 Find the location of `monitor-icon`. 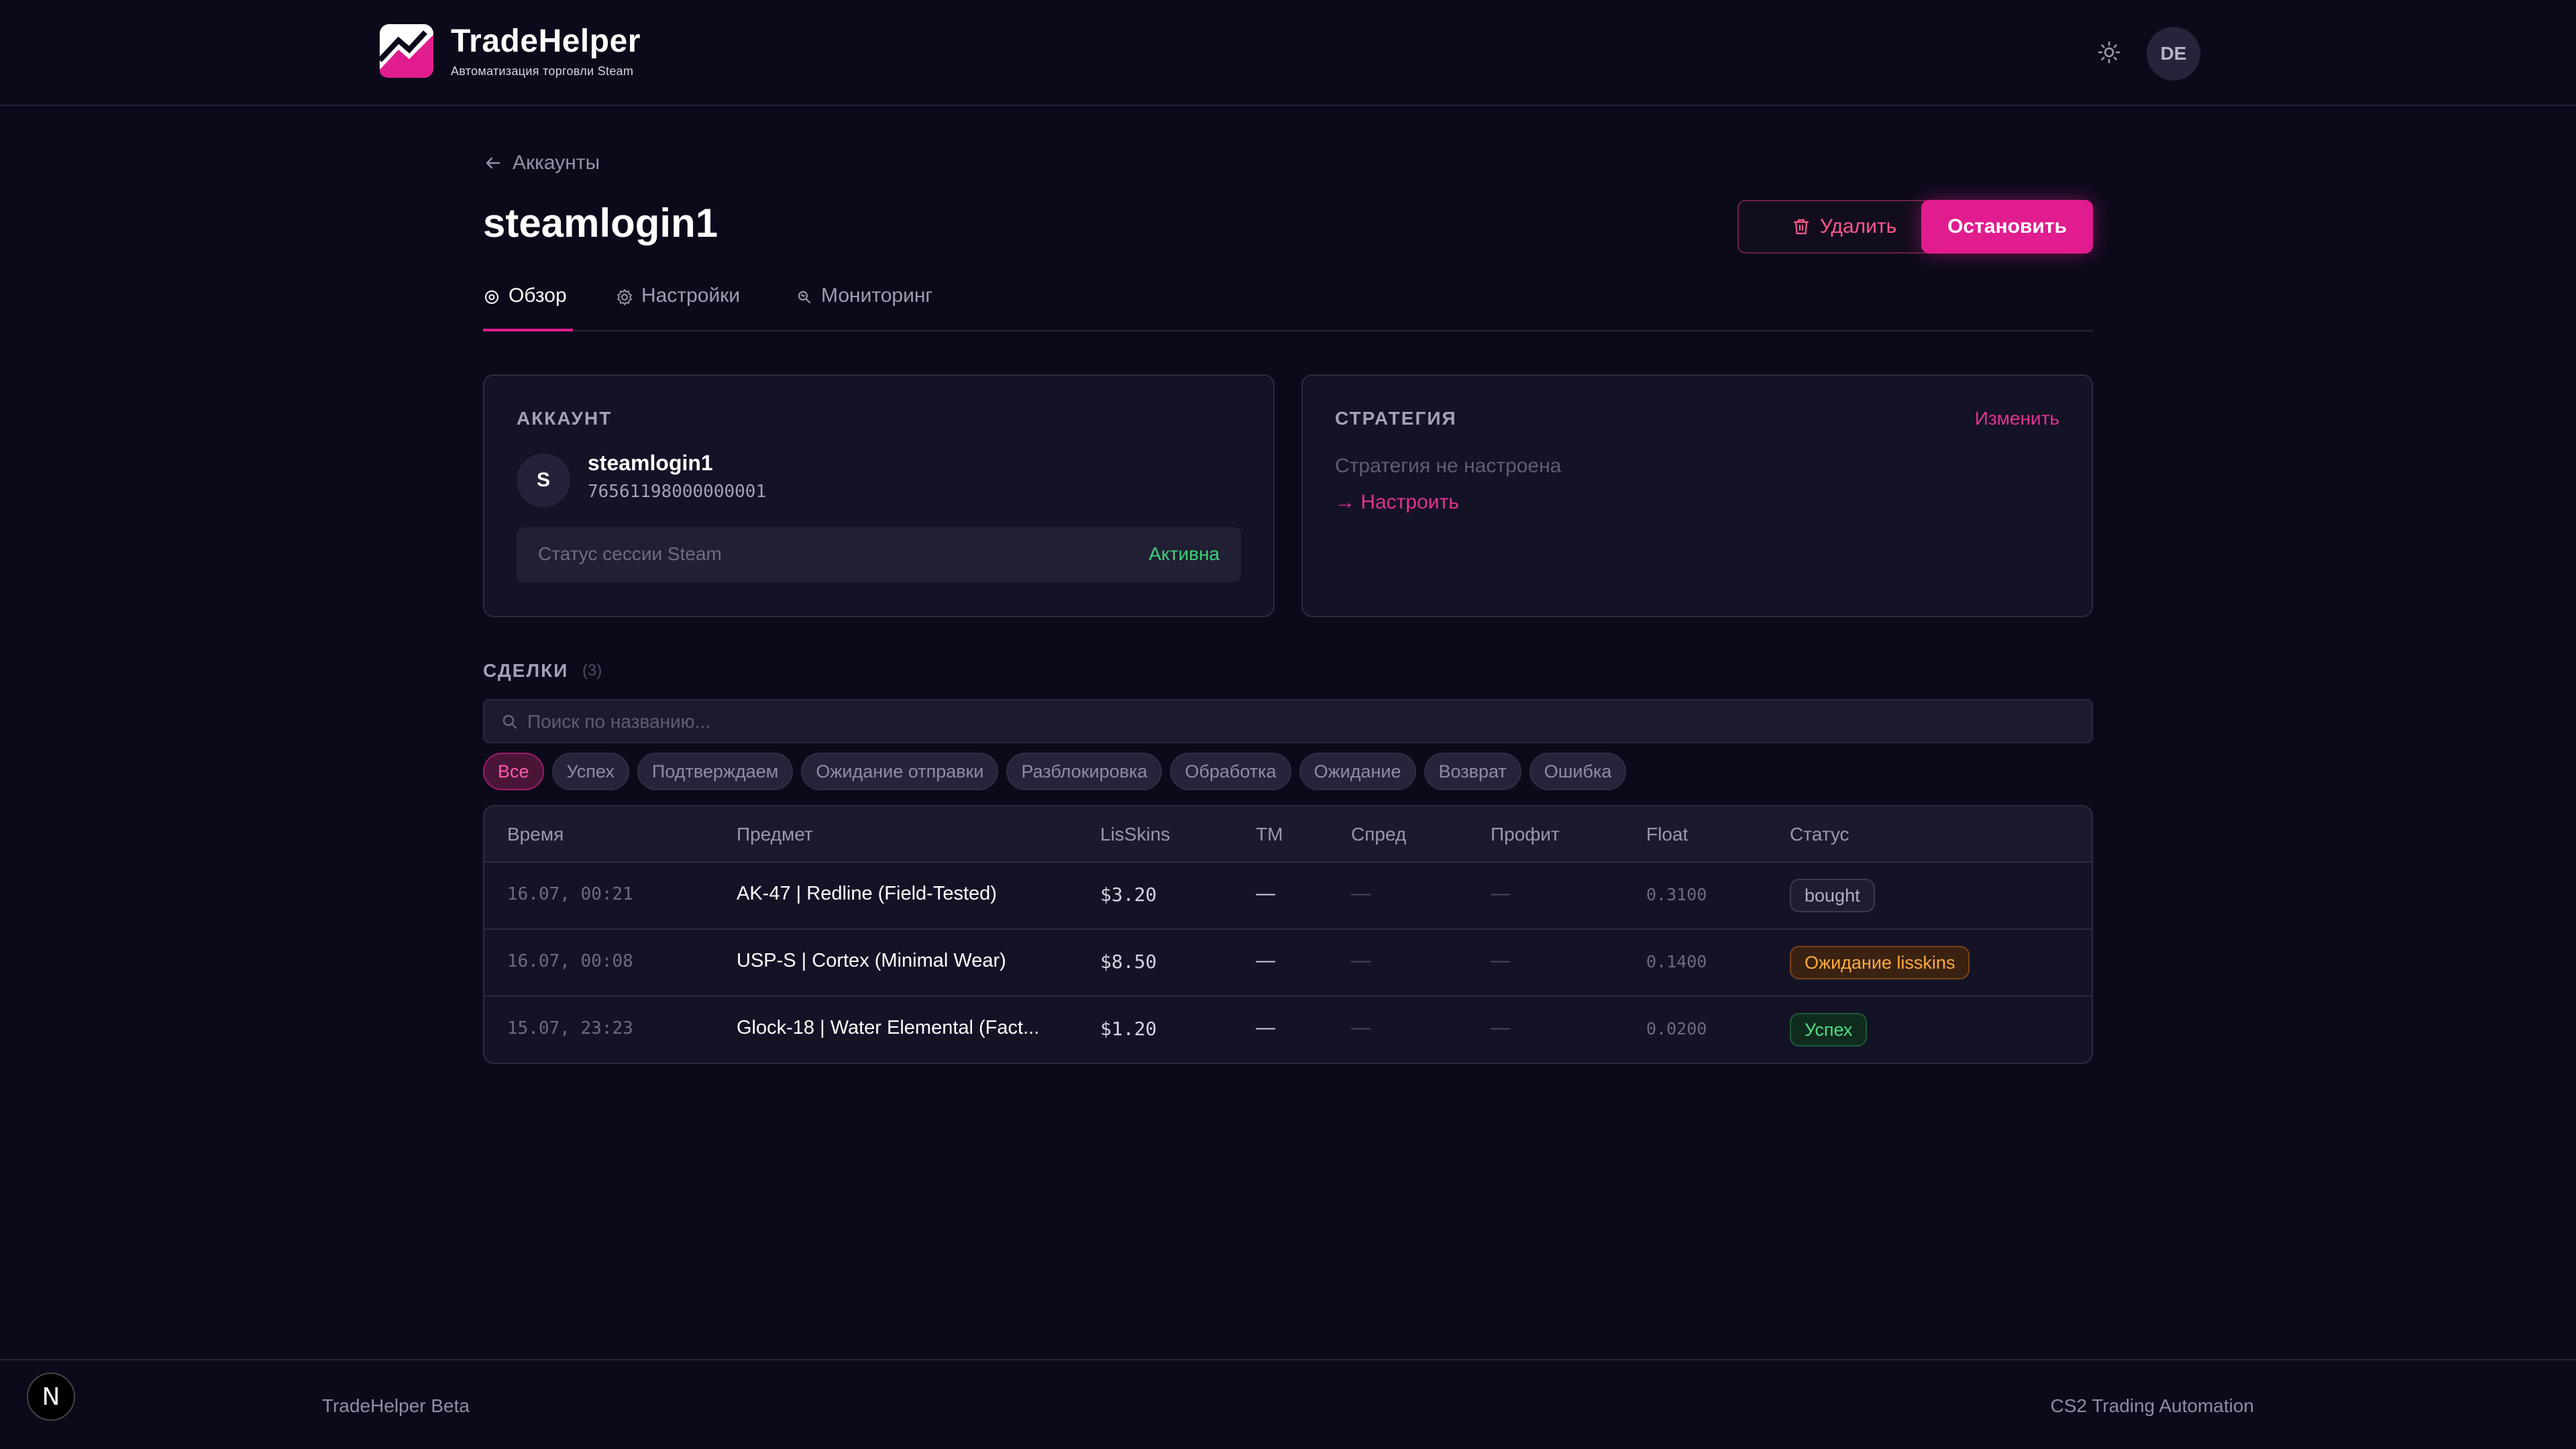

monitor-icon is located at coordinates (804, 297).